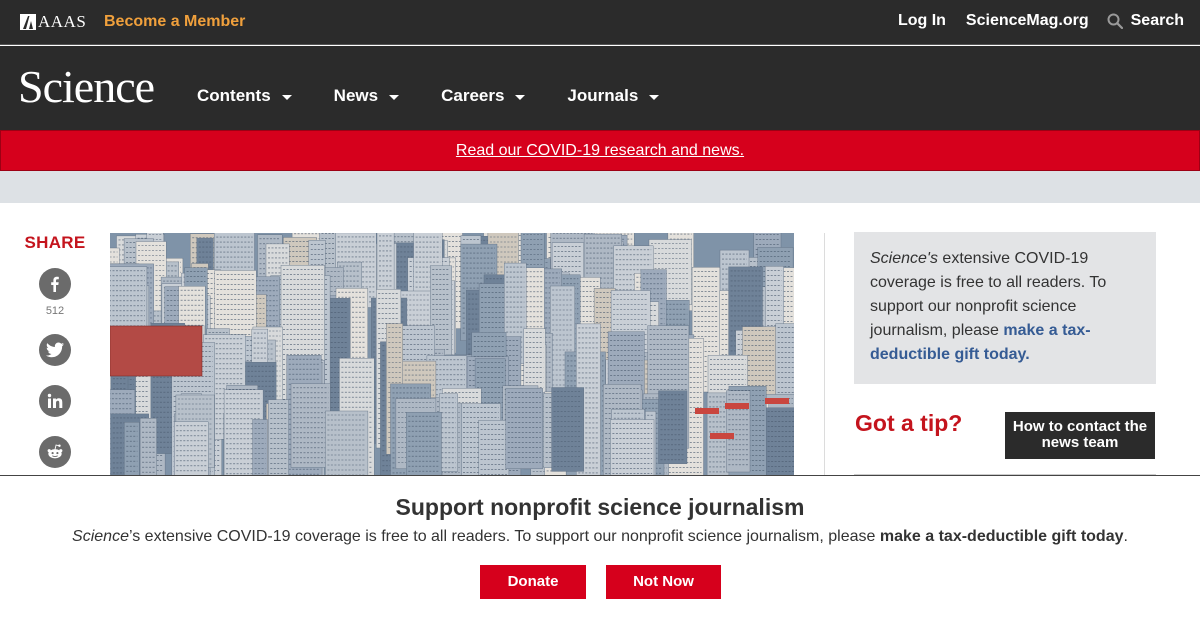 Image resolution: width=1200 pixels, height=630 pixels. I want to click on nav-journals: Journals, so click(613, 96).